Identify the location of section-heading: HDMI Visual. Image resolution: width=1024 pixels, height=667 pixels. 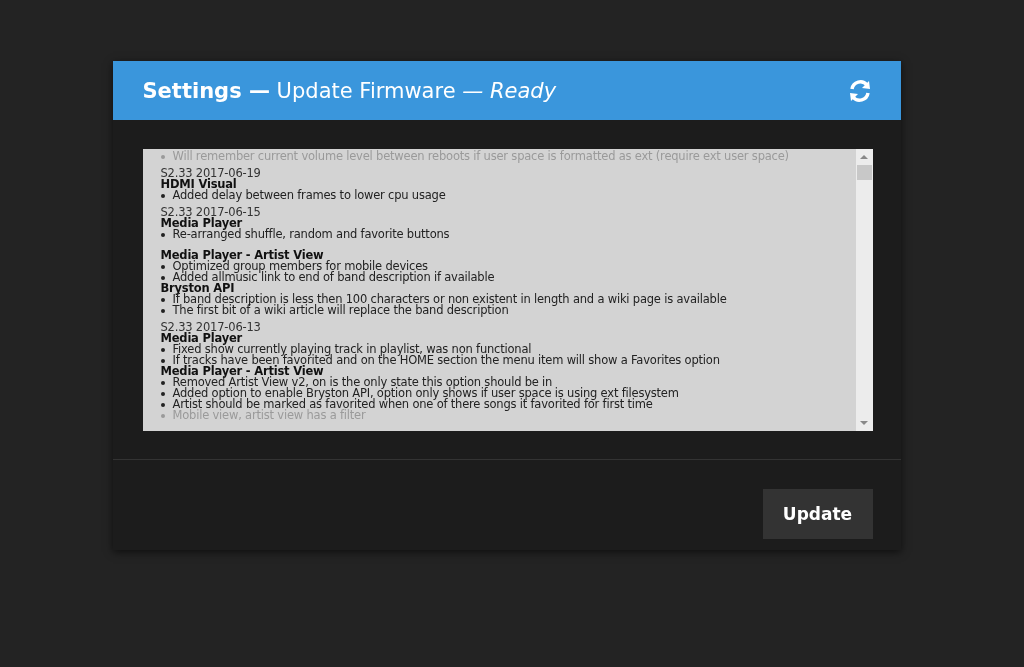
(198, 184).